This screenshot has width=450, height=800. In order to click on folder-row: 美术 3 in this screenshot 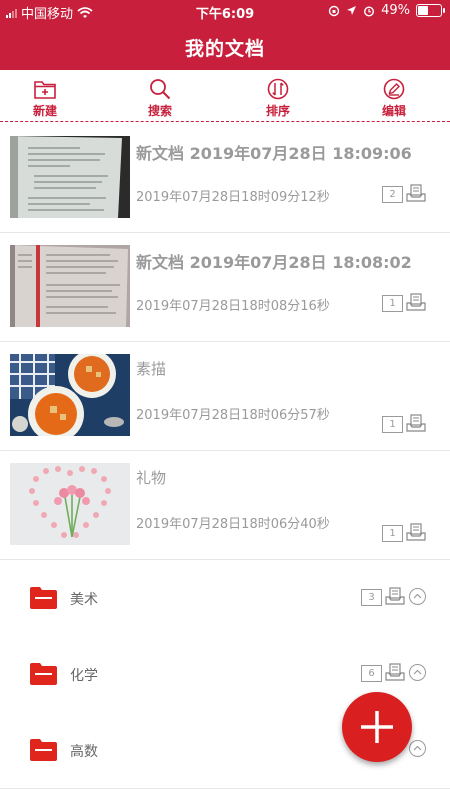, I will do `click(225, 598)`.